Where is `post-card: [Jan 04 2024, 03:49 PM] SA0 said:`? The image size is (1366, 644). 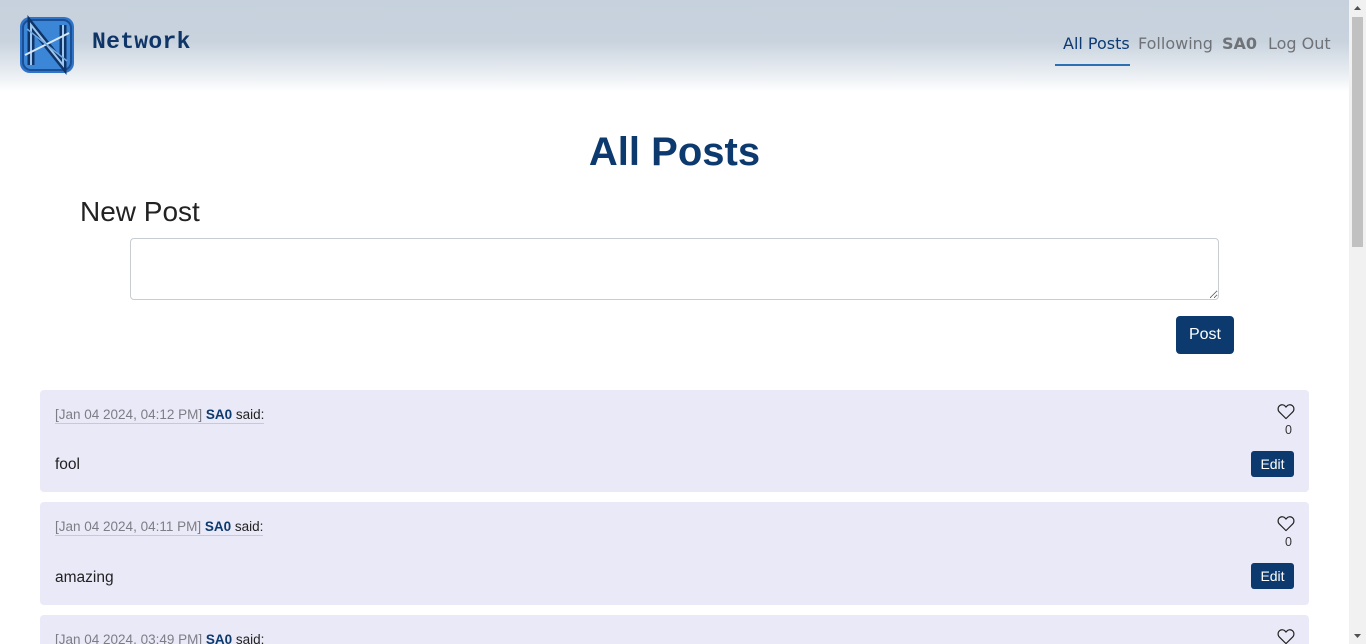 post-card: [Jan 04 2024, 03:49 PM] SA0 said: is located at coordinates (674, 629).